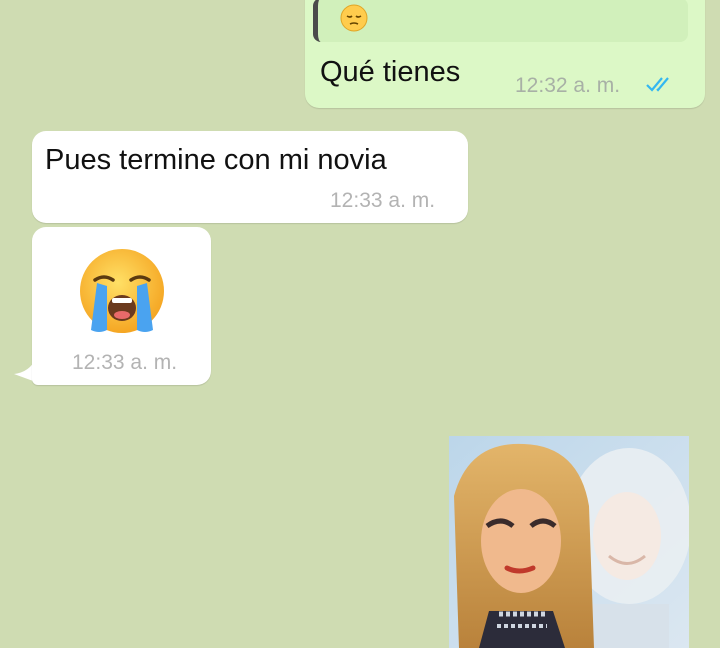 The width and height of the screenshot is (720, 648). What do you see at coordinates (250, 177) in the screenshot?
I see `incoming-message-bubble: Pues termine con mi novia 12:33 a. m.` at bounding box center [250, 177].